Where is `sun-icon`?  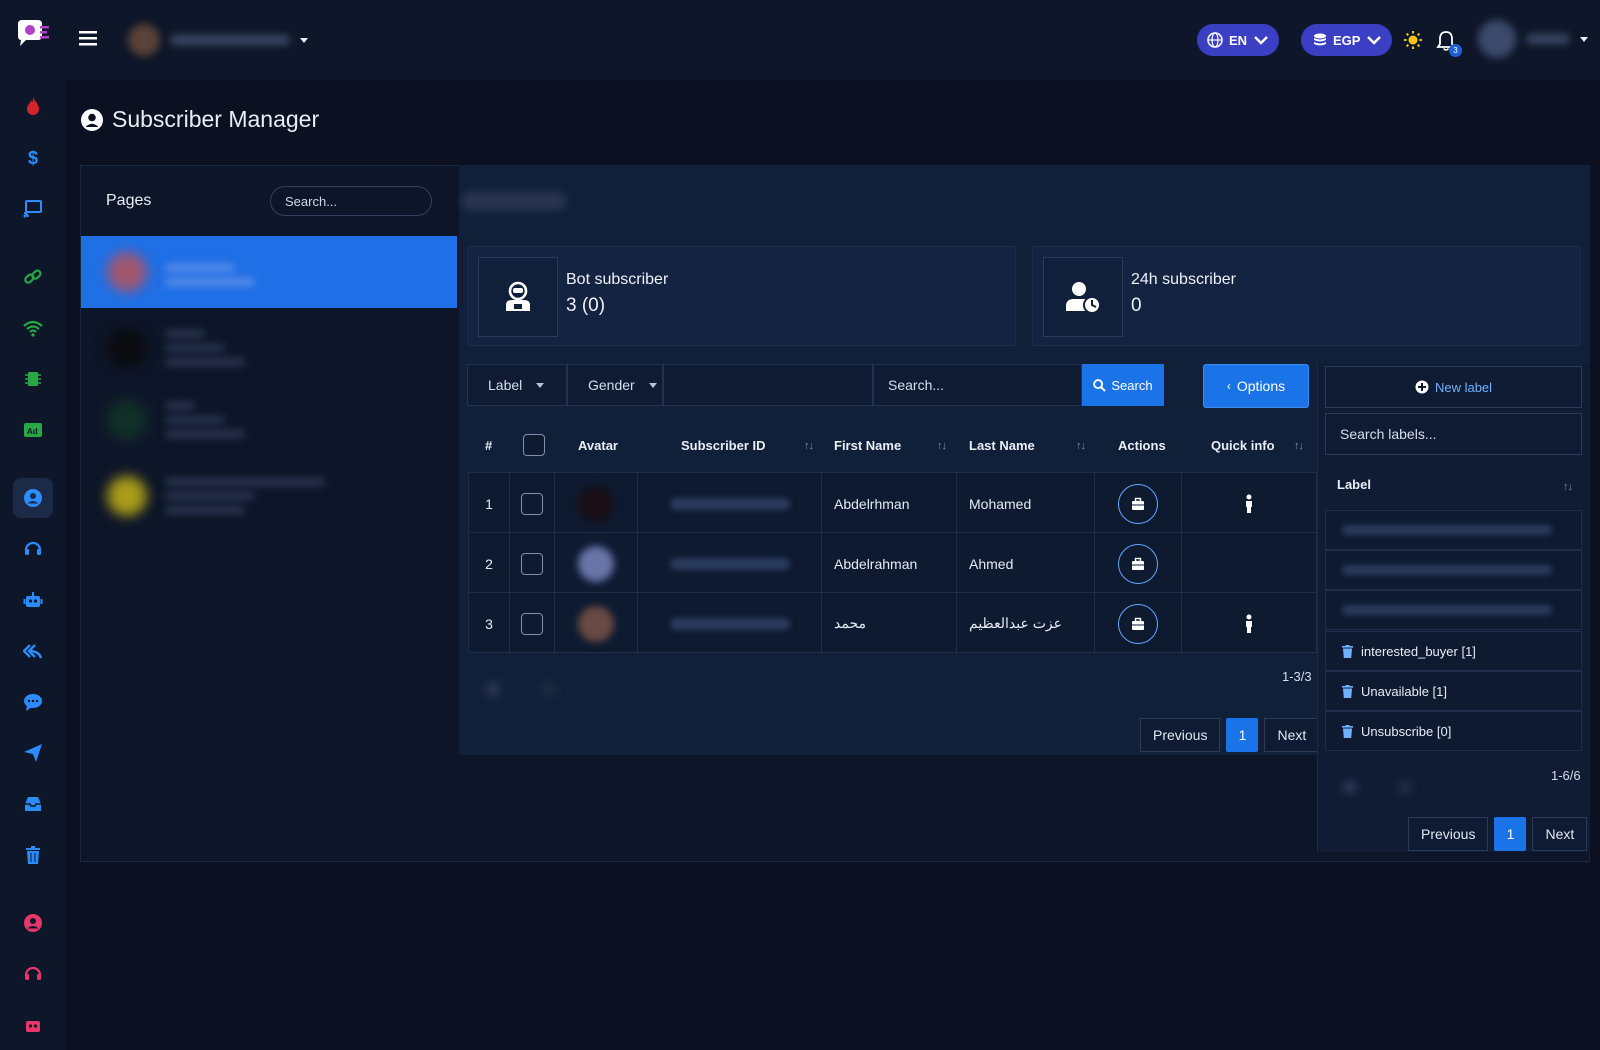
sun-icon is located at coordinates (1413, 40).